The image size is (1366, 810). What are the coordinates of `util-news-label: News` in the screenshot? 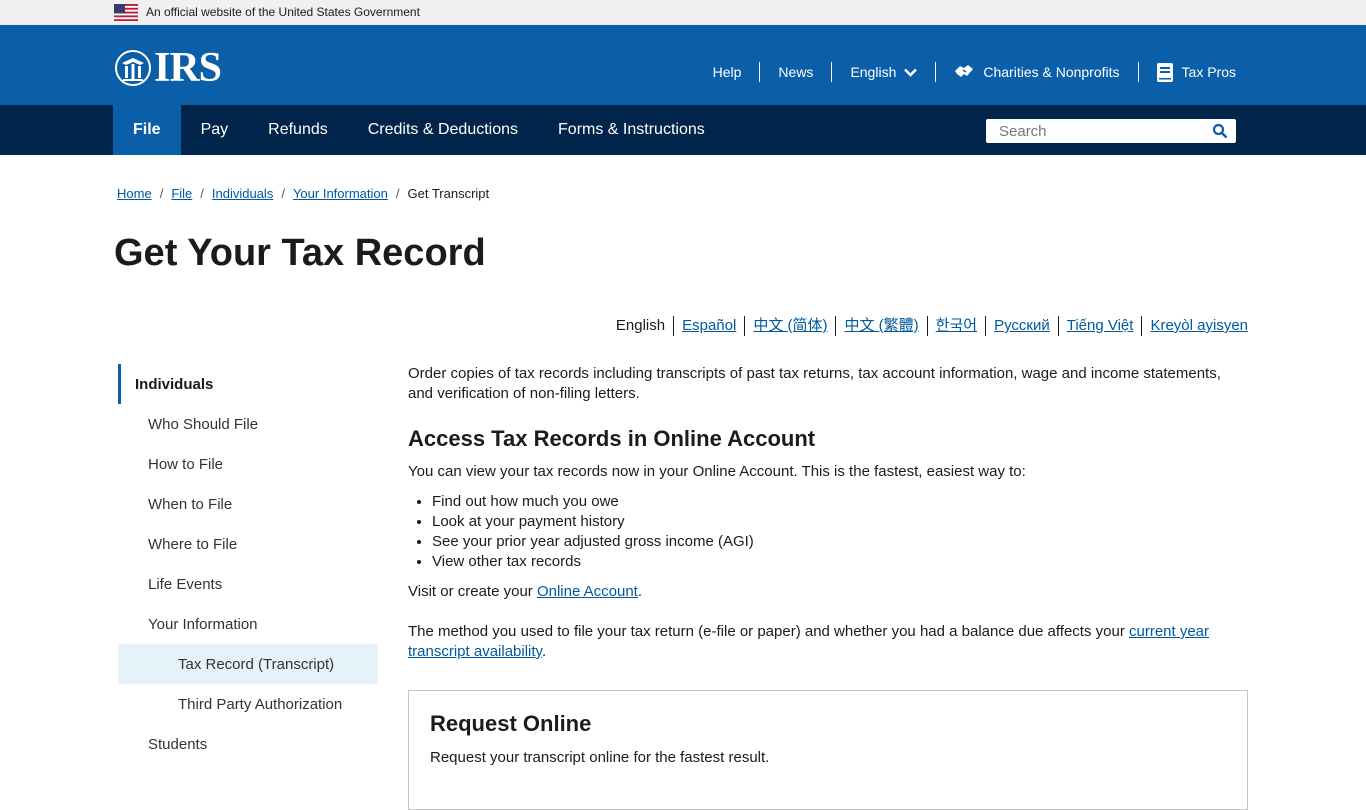 It's located at (796, 72).